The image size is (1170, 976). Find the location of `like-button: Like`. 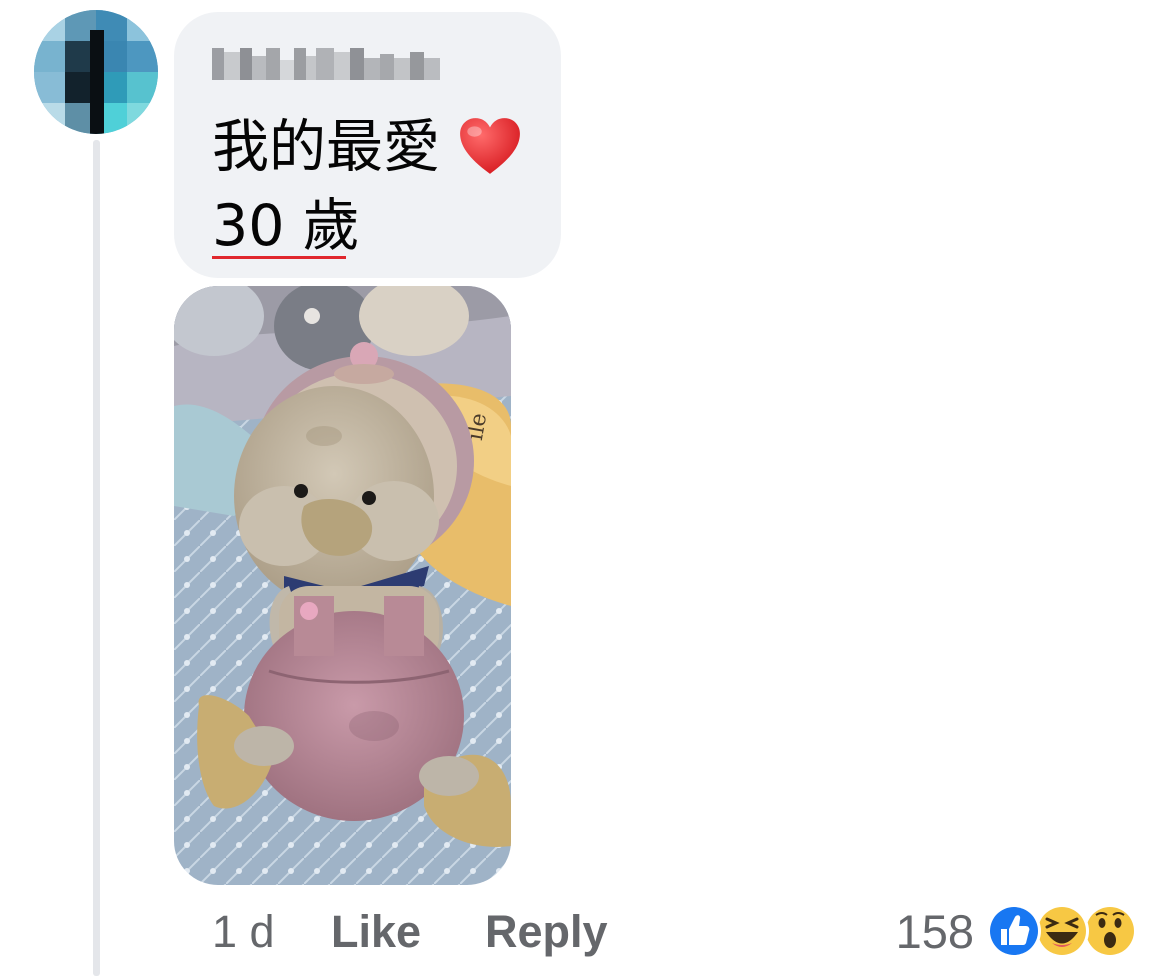

like-button: Like is located at coordinates (376, 932).